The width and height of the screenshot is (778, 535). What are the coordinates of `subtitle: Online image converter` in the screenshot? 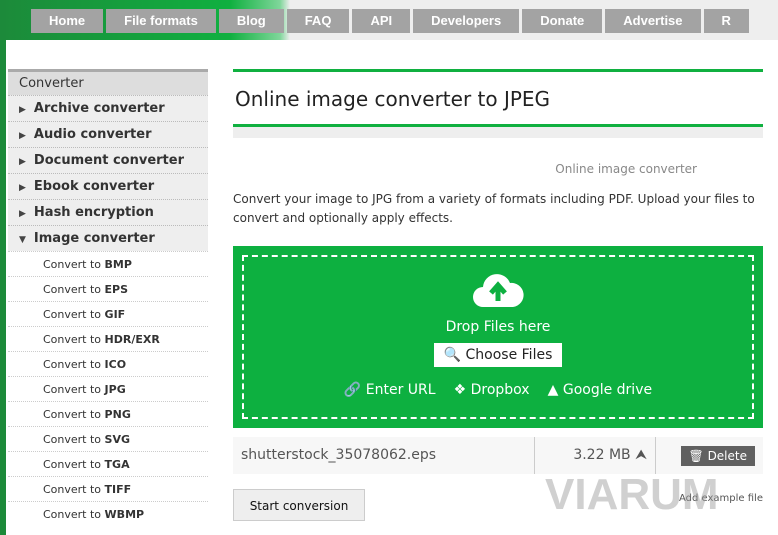 It's located at (626, 169).